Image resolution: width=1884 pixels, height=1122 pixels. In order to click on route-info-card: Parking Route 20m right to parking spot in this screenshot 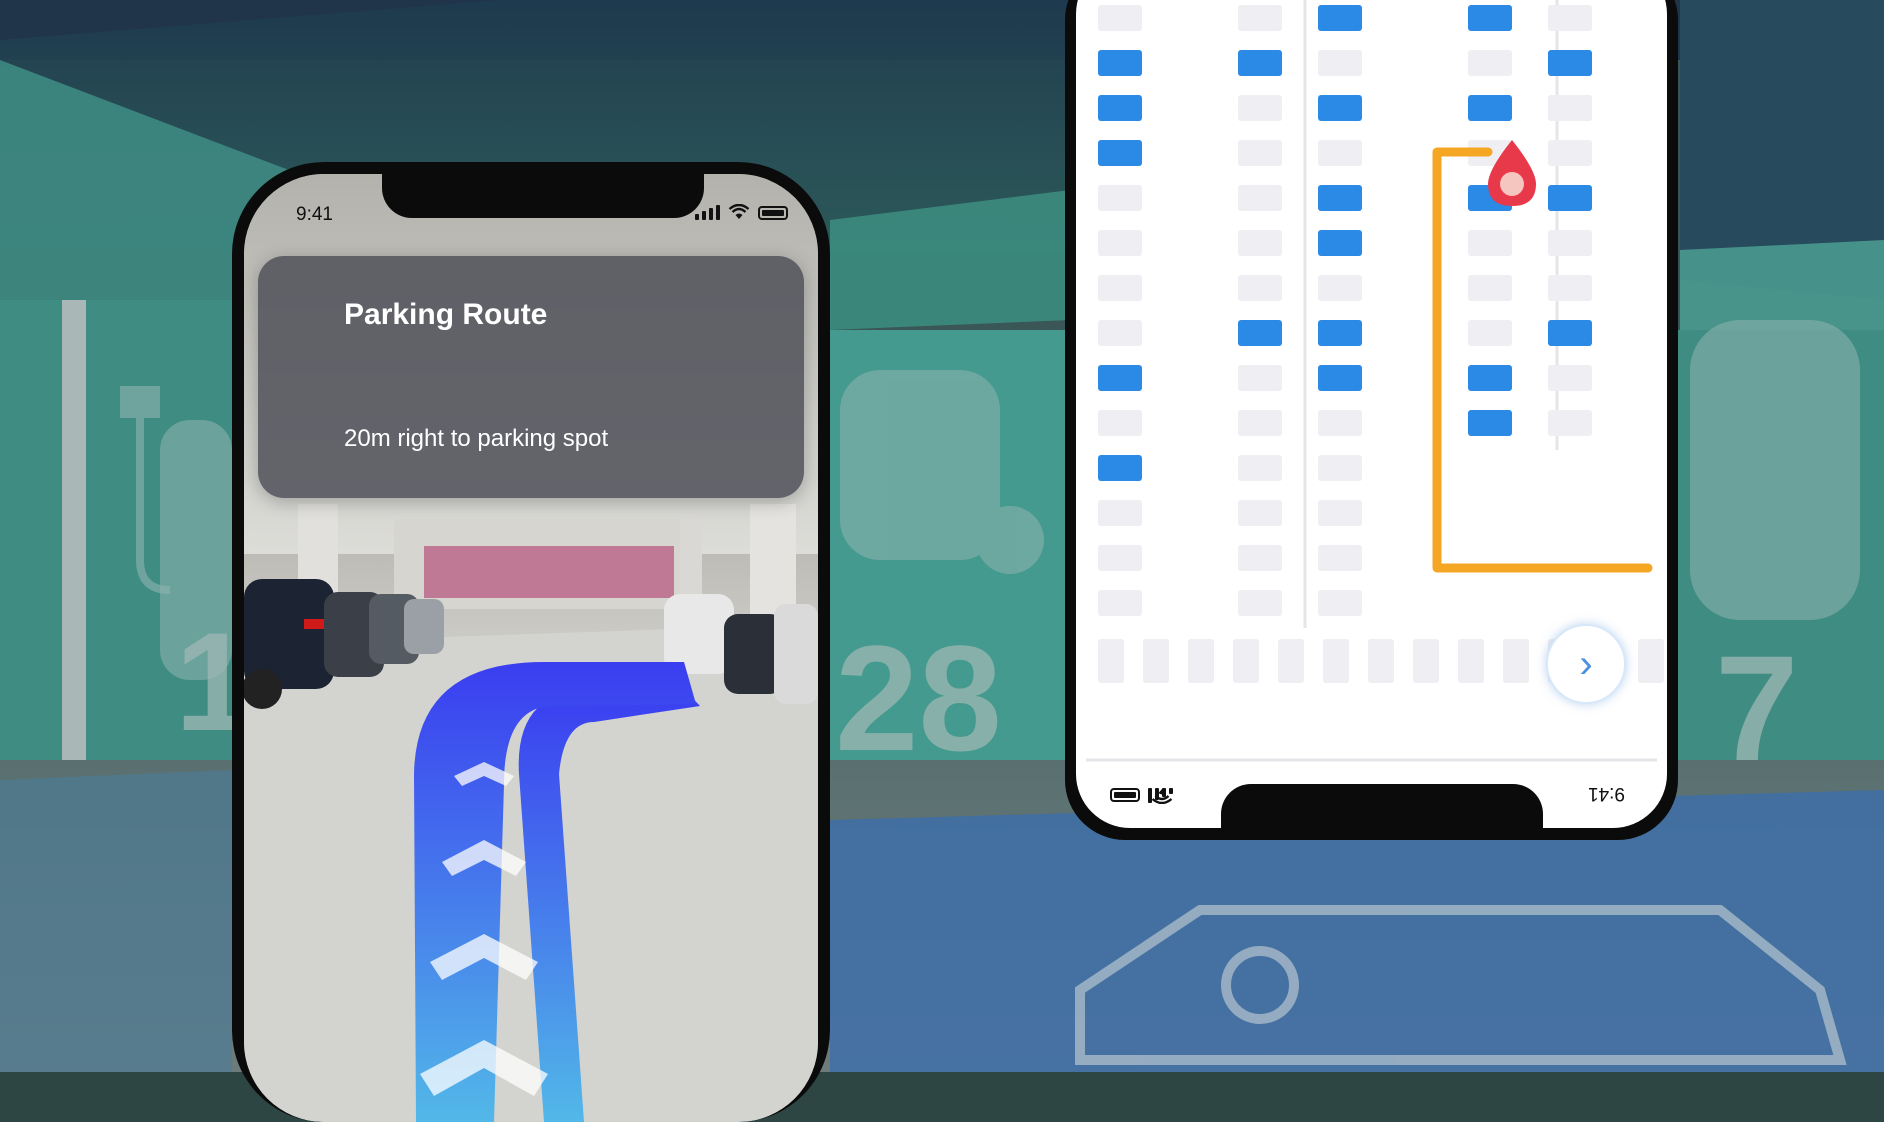, I will do `click(531, 377)`.